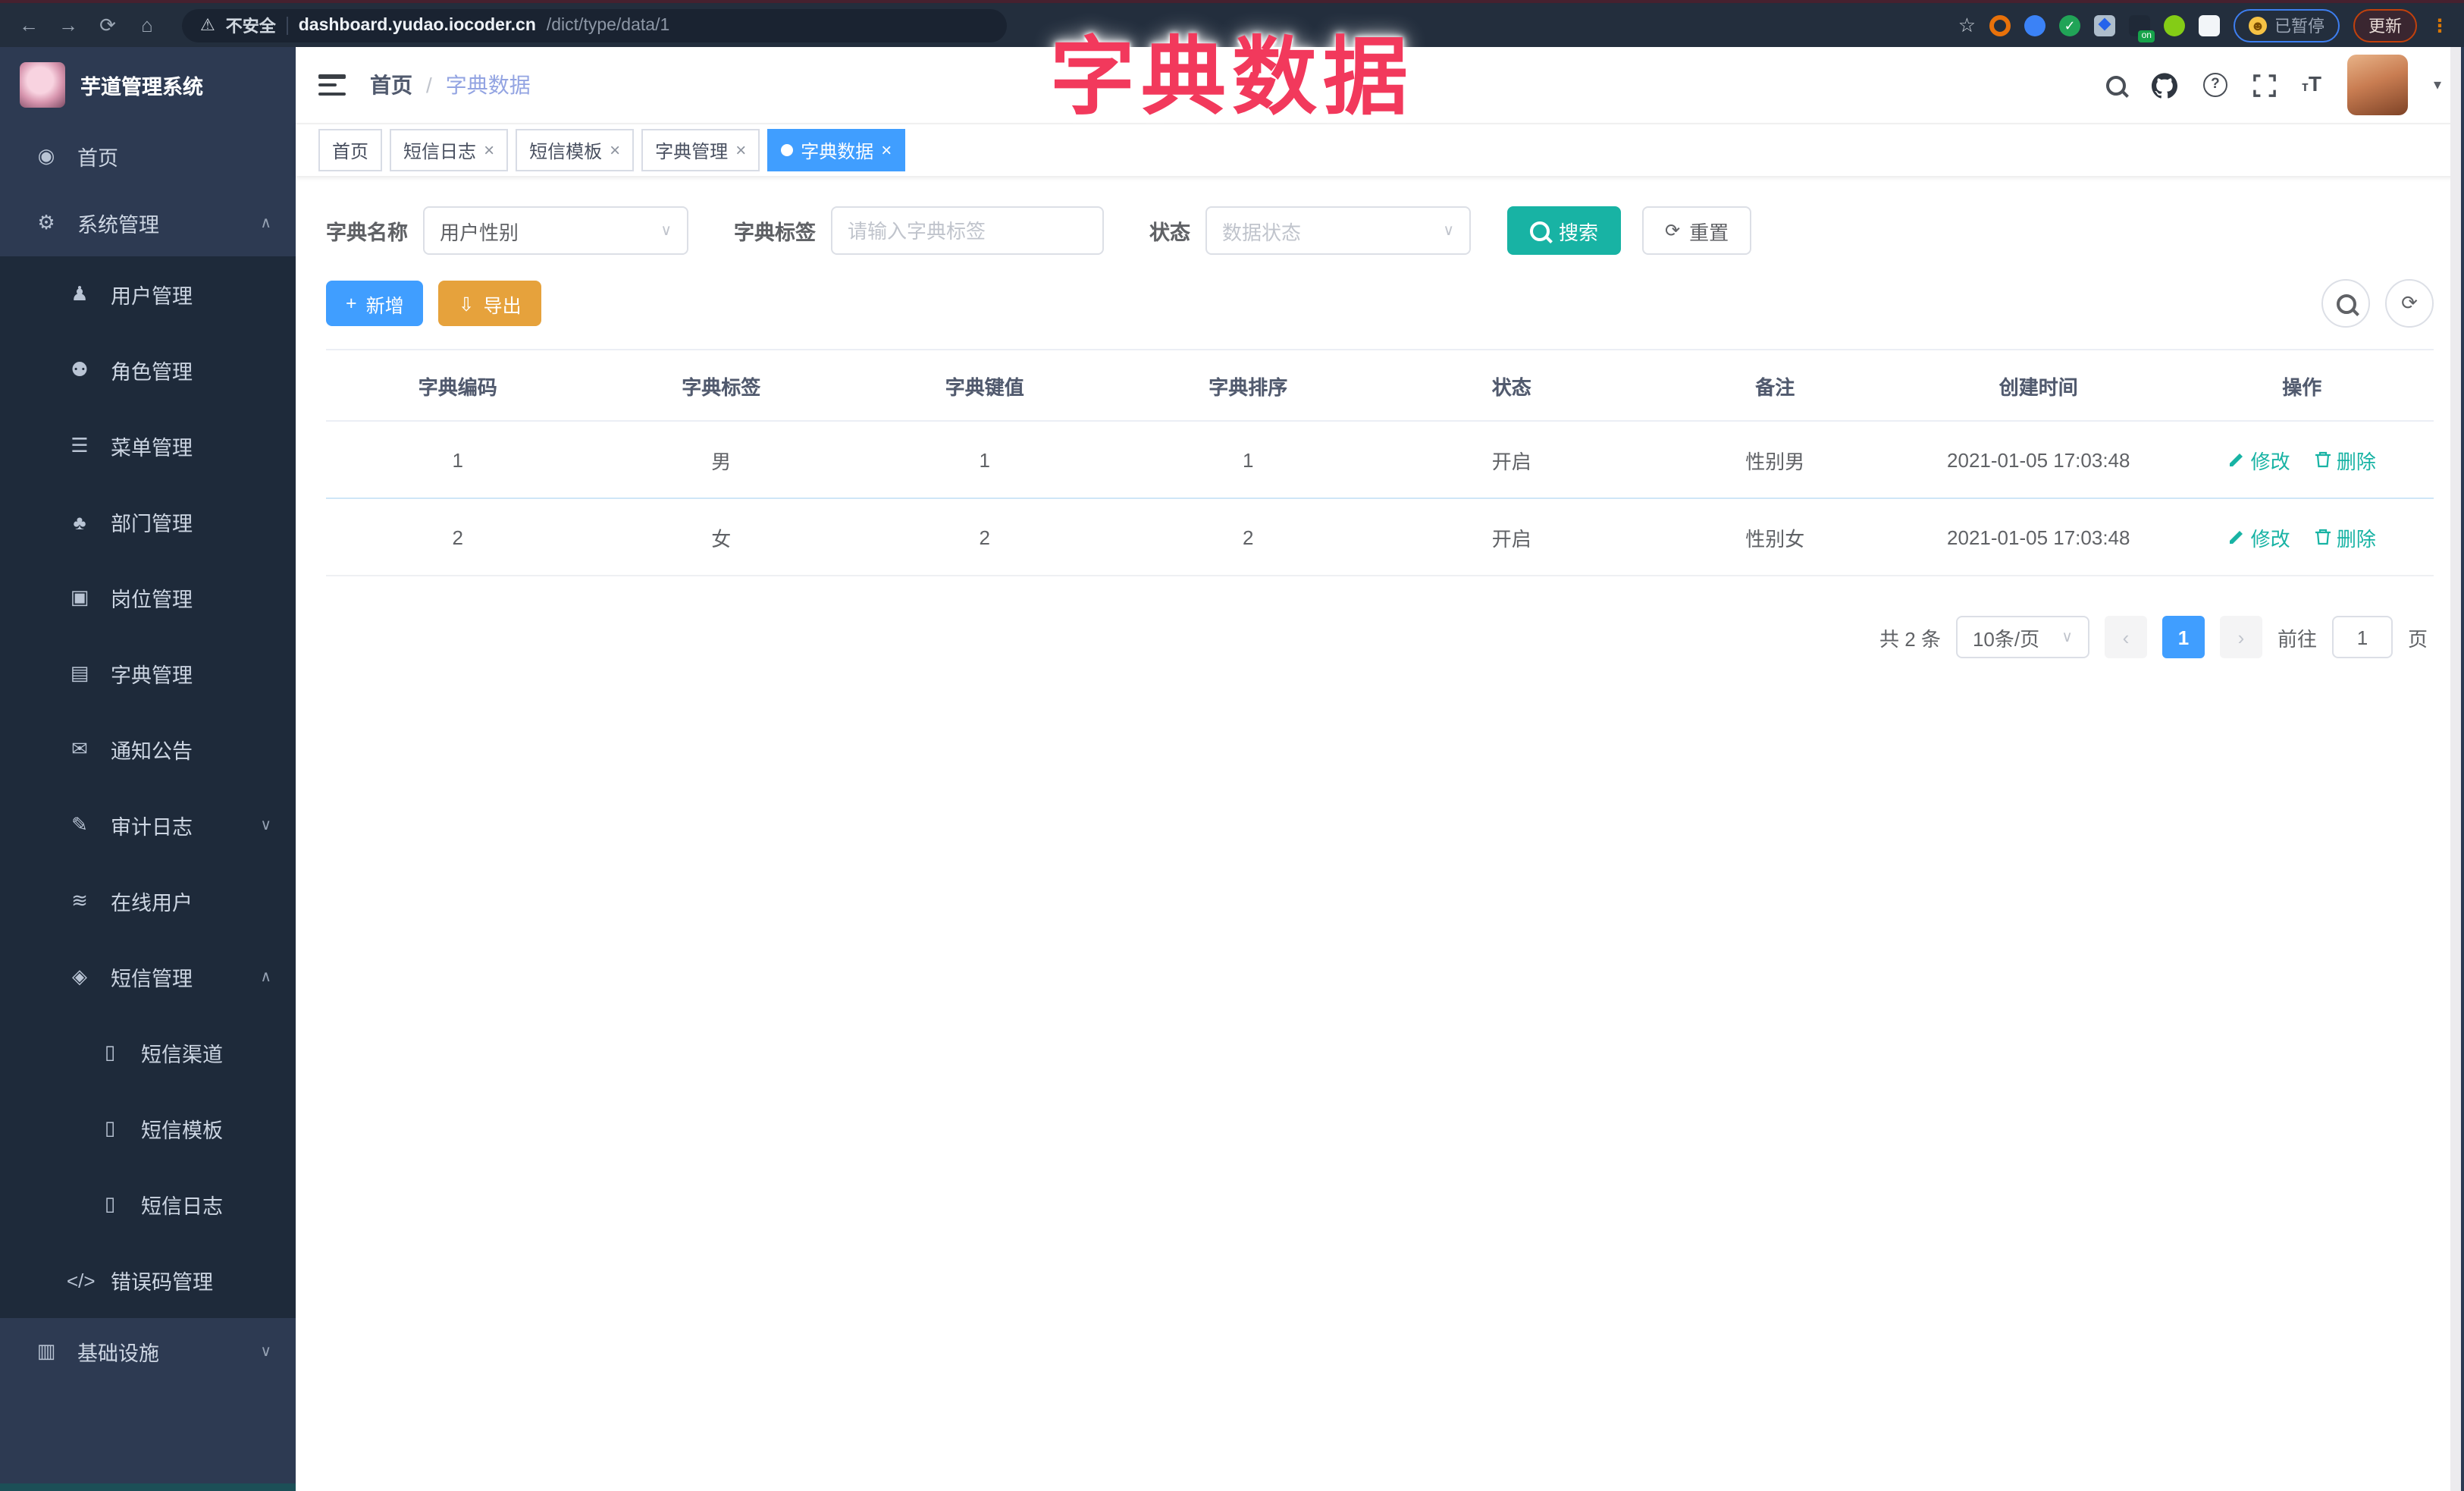  What do you see at coordinates (148, 156) in the screenshot?
I see `sidebar-item-home: ◉ 首页` at bounding box center [148, 156].